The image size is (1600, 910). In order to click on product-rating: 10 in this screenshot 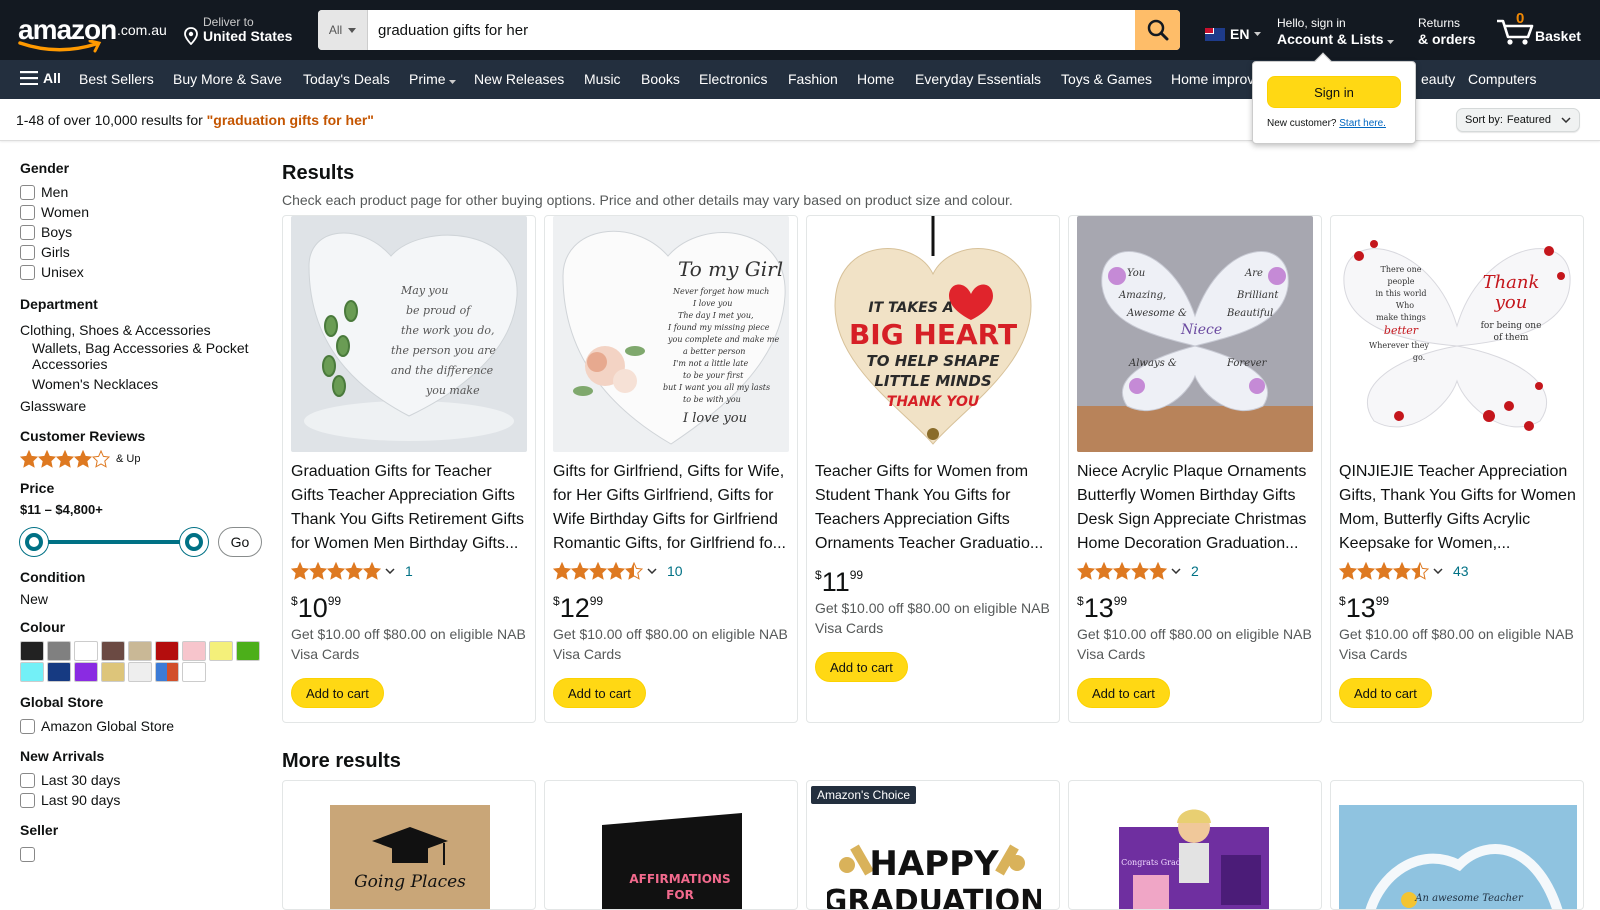, I will do `click(618, 571)`.